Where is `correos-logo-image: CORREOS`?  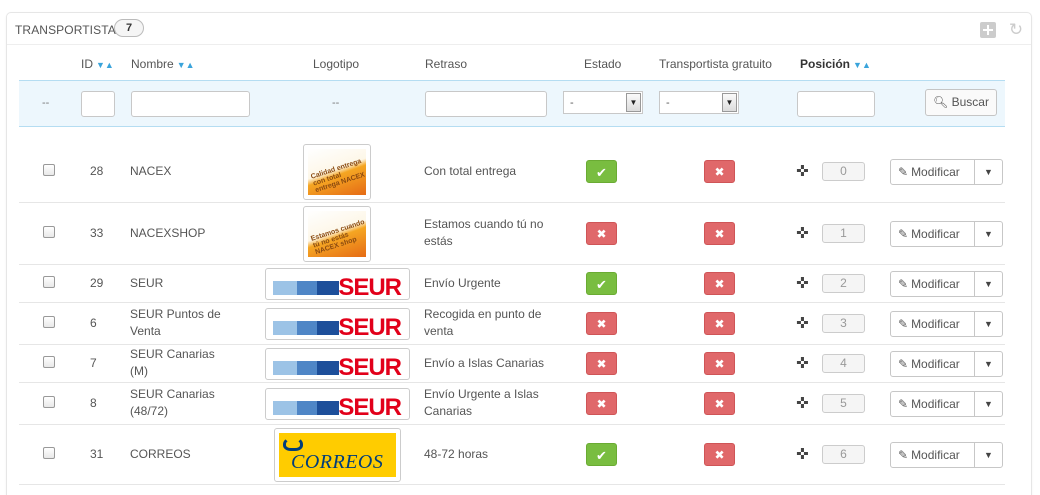 correos-logo-image: CORREOS is located at coordinates (337, 455).